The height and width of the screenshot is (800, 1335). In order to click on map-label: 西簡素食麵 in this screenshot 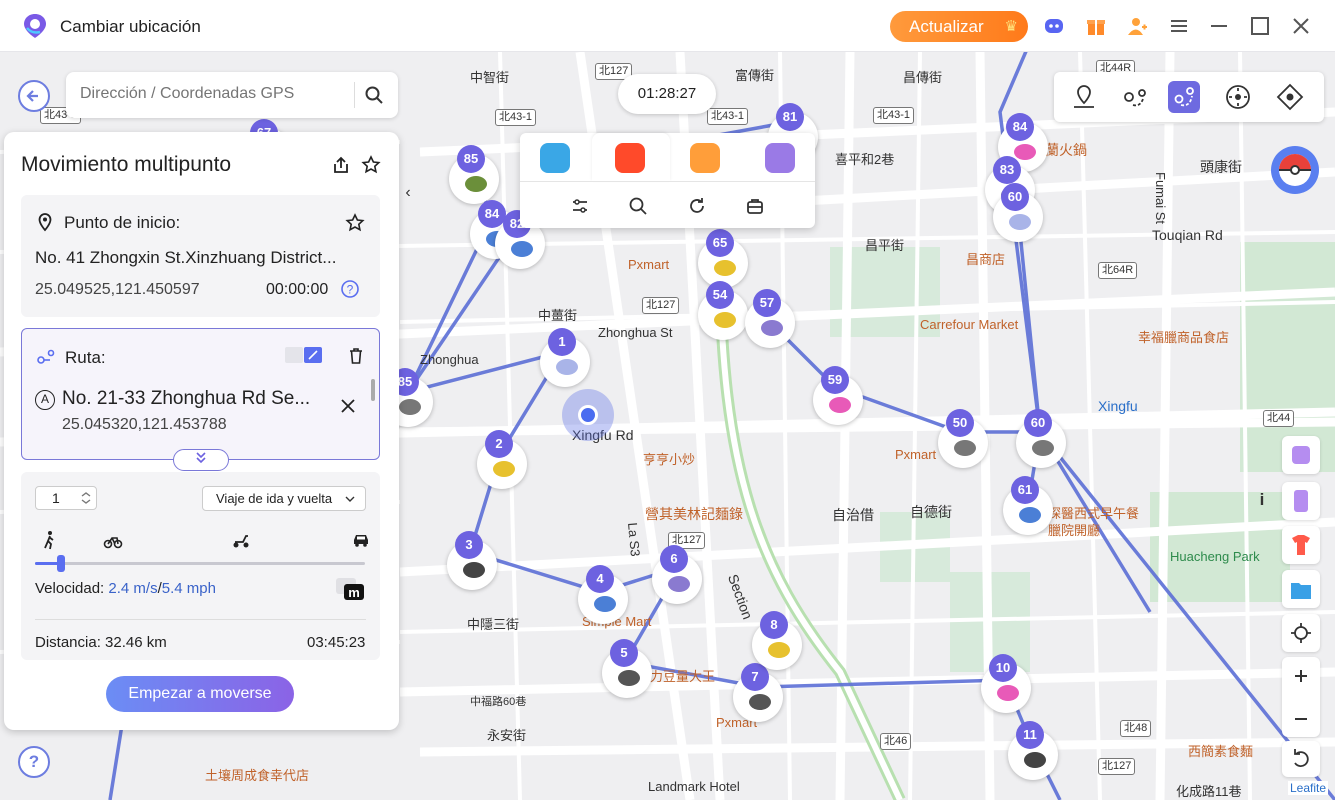, I will do `click(1221, 751)`.